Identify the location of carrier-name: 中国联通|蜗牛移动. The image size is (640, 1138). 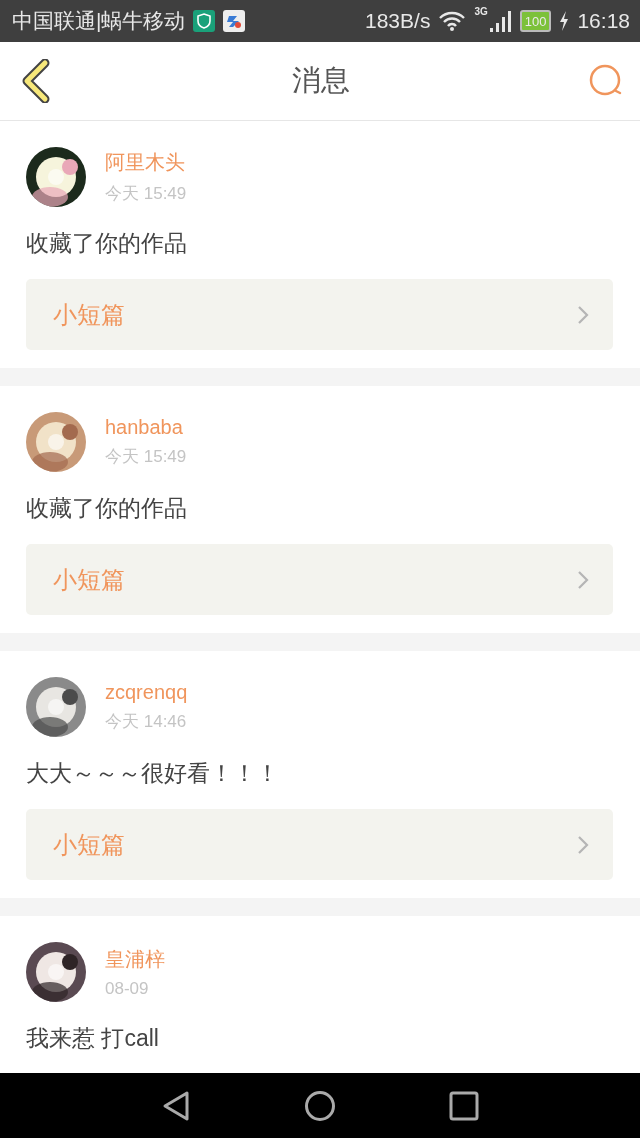
(99, 21).